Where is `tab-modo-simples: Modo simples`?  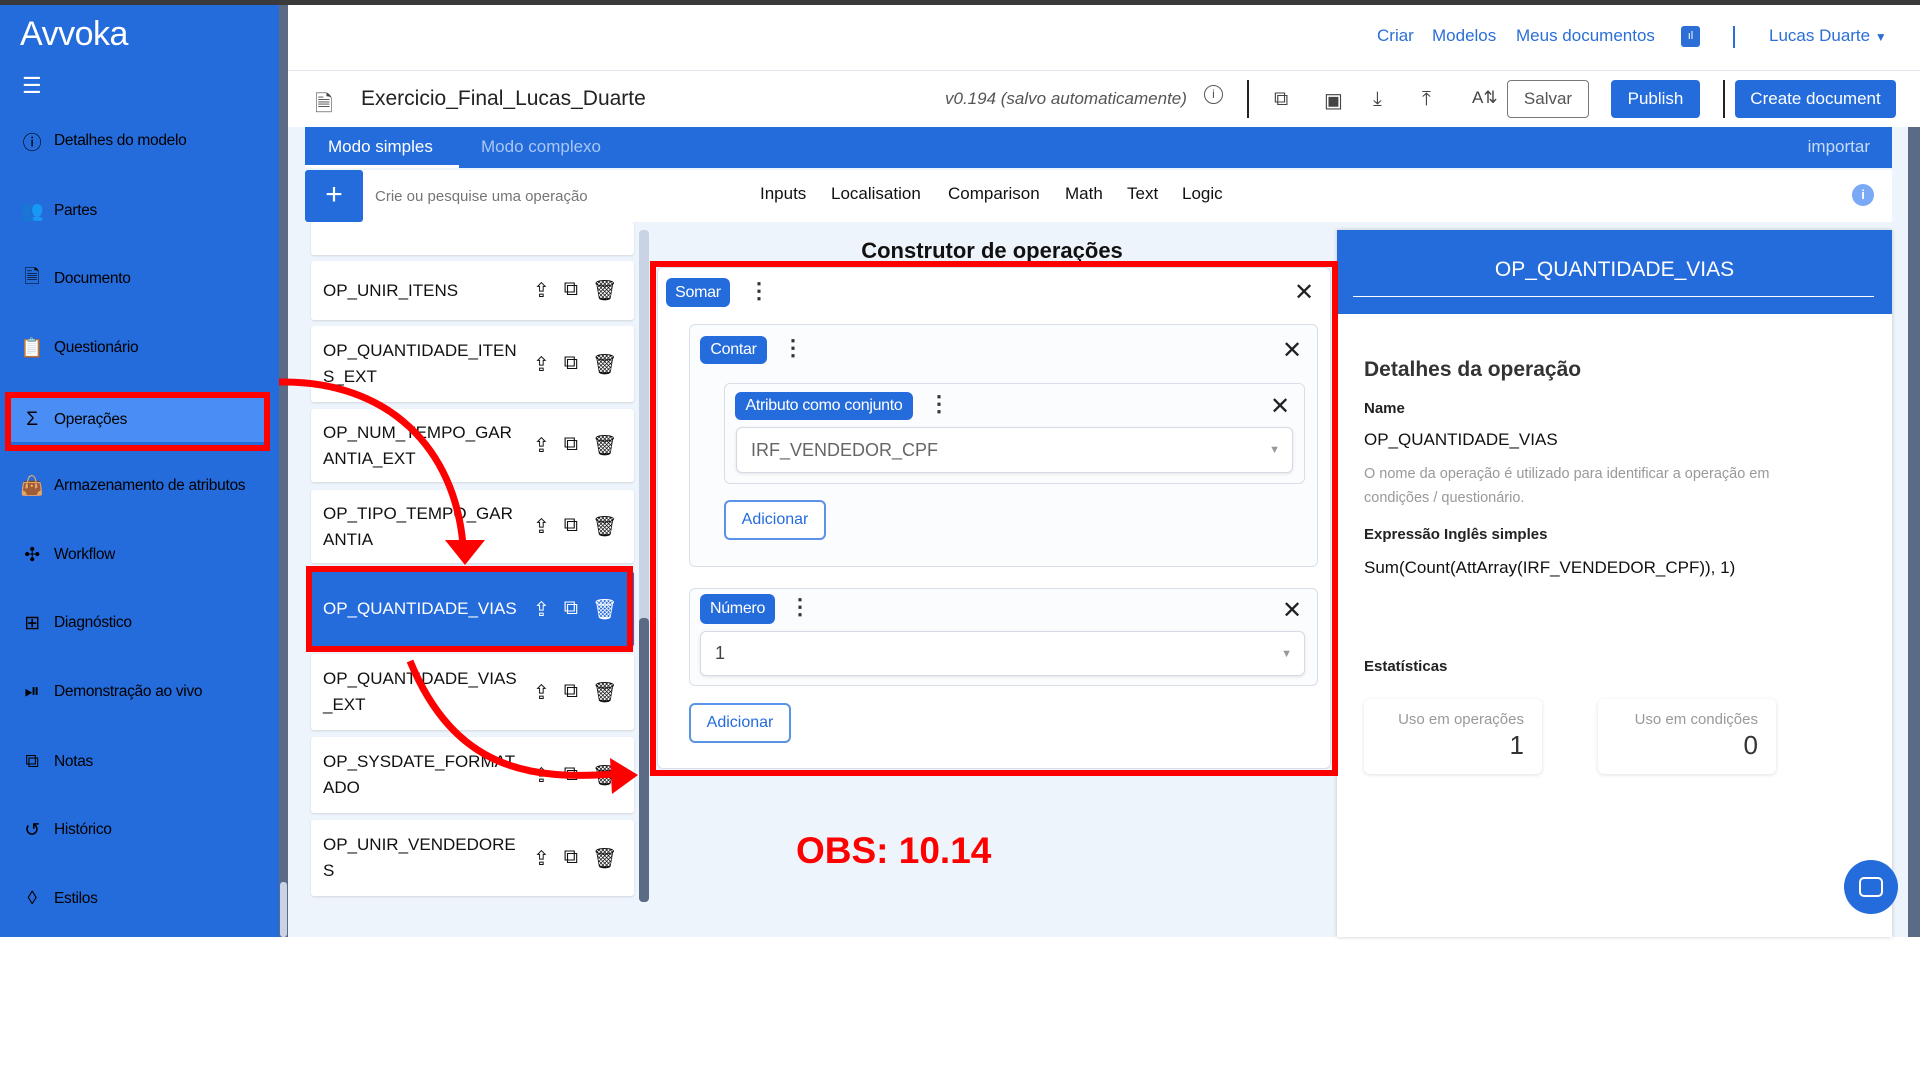
tab-modo-simples: Modo simples is located at coordinates (380, 147).